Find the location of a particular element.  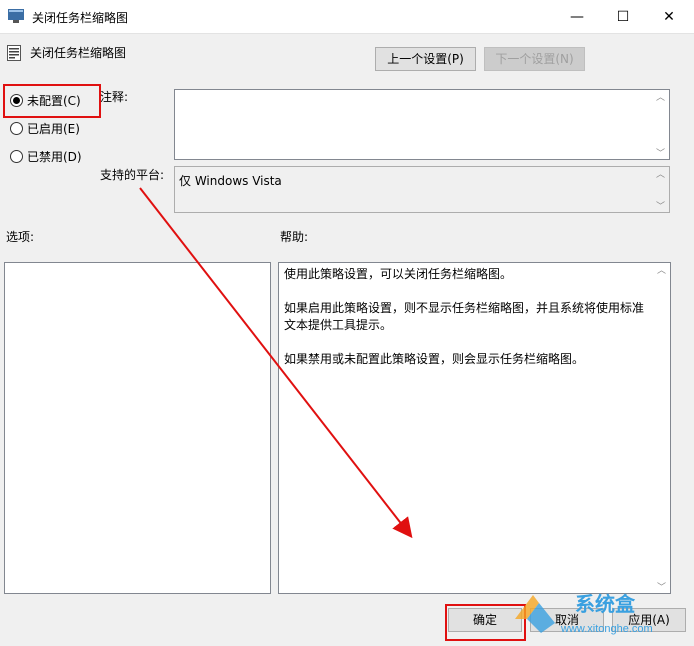

watermark-text: 系统盒 is located at coordinates (605, 604).